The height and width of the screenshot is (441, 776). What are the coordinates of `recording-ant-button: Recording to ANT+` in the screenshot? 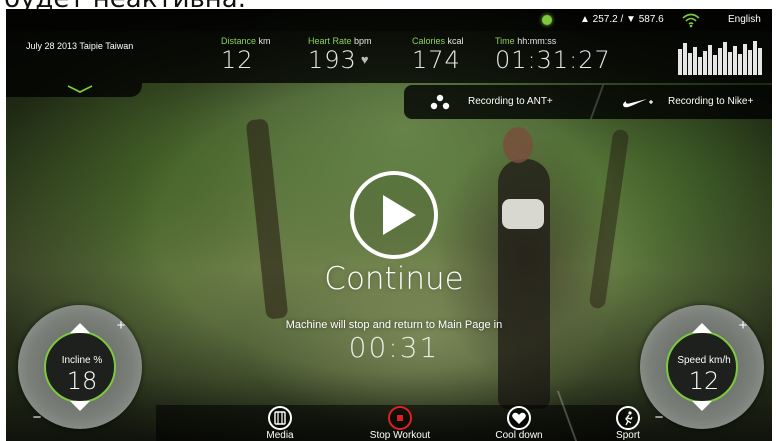 It's located at (501, 102).